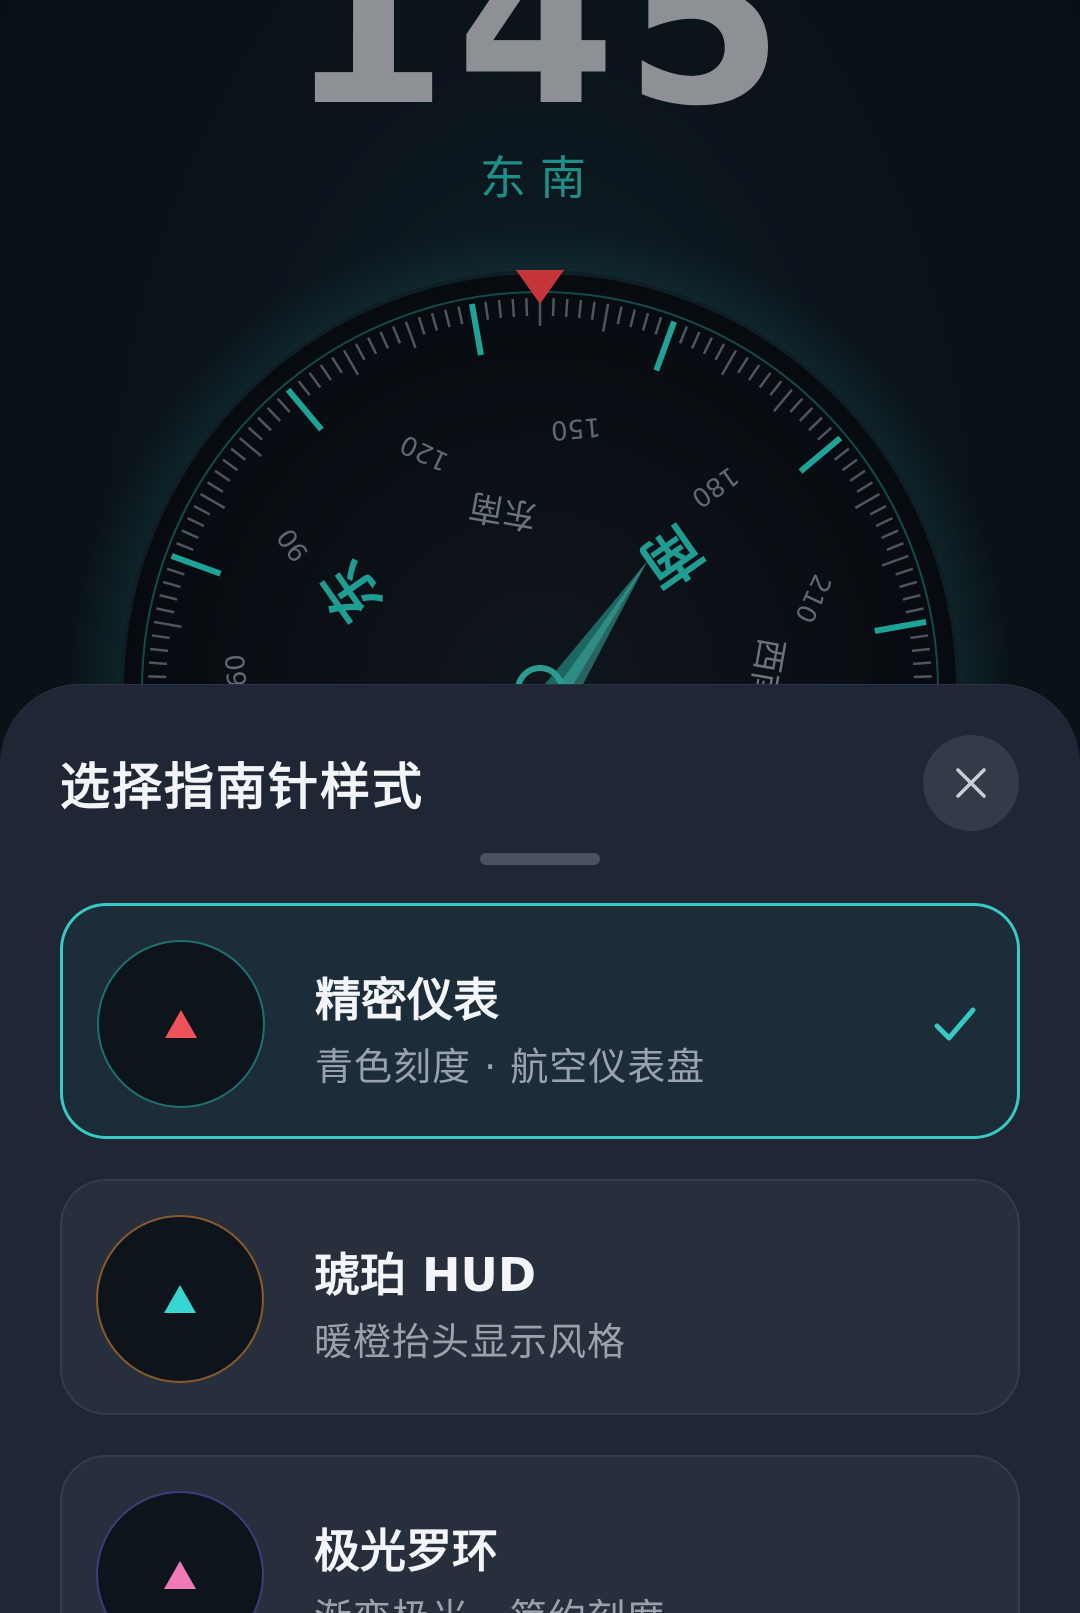 The height and width of the screenshot is (1613, 1080). I want to click on style-option-precision: 精密仪表 青色刻度 · 航空仪表盘, so click(540, 1021).